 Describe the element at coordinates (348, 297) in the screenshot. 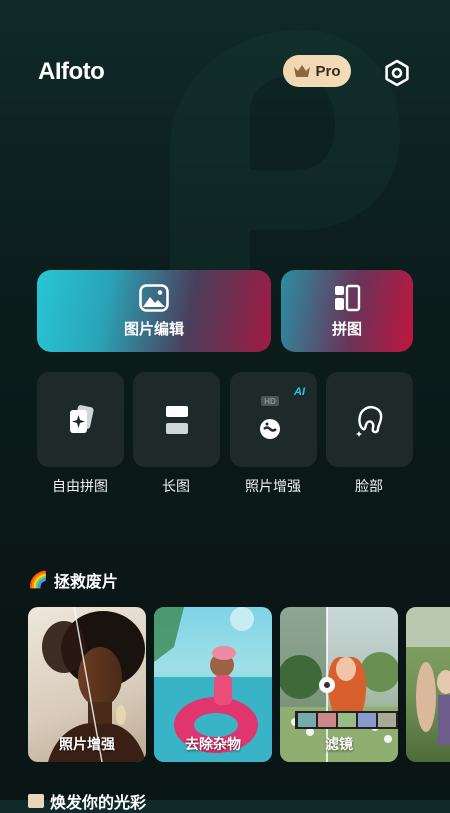

I see `collage-icon` at that location.